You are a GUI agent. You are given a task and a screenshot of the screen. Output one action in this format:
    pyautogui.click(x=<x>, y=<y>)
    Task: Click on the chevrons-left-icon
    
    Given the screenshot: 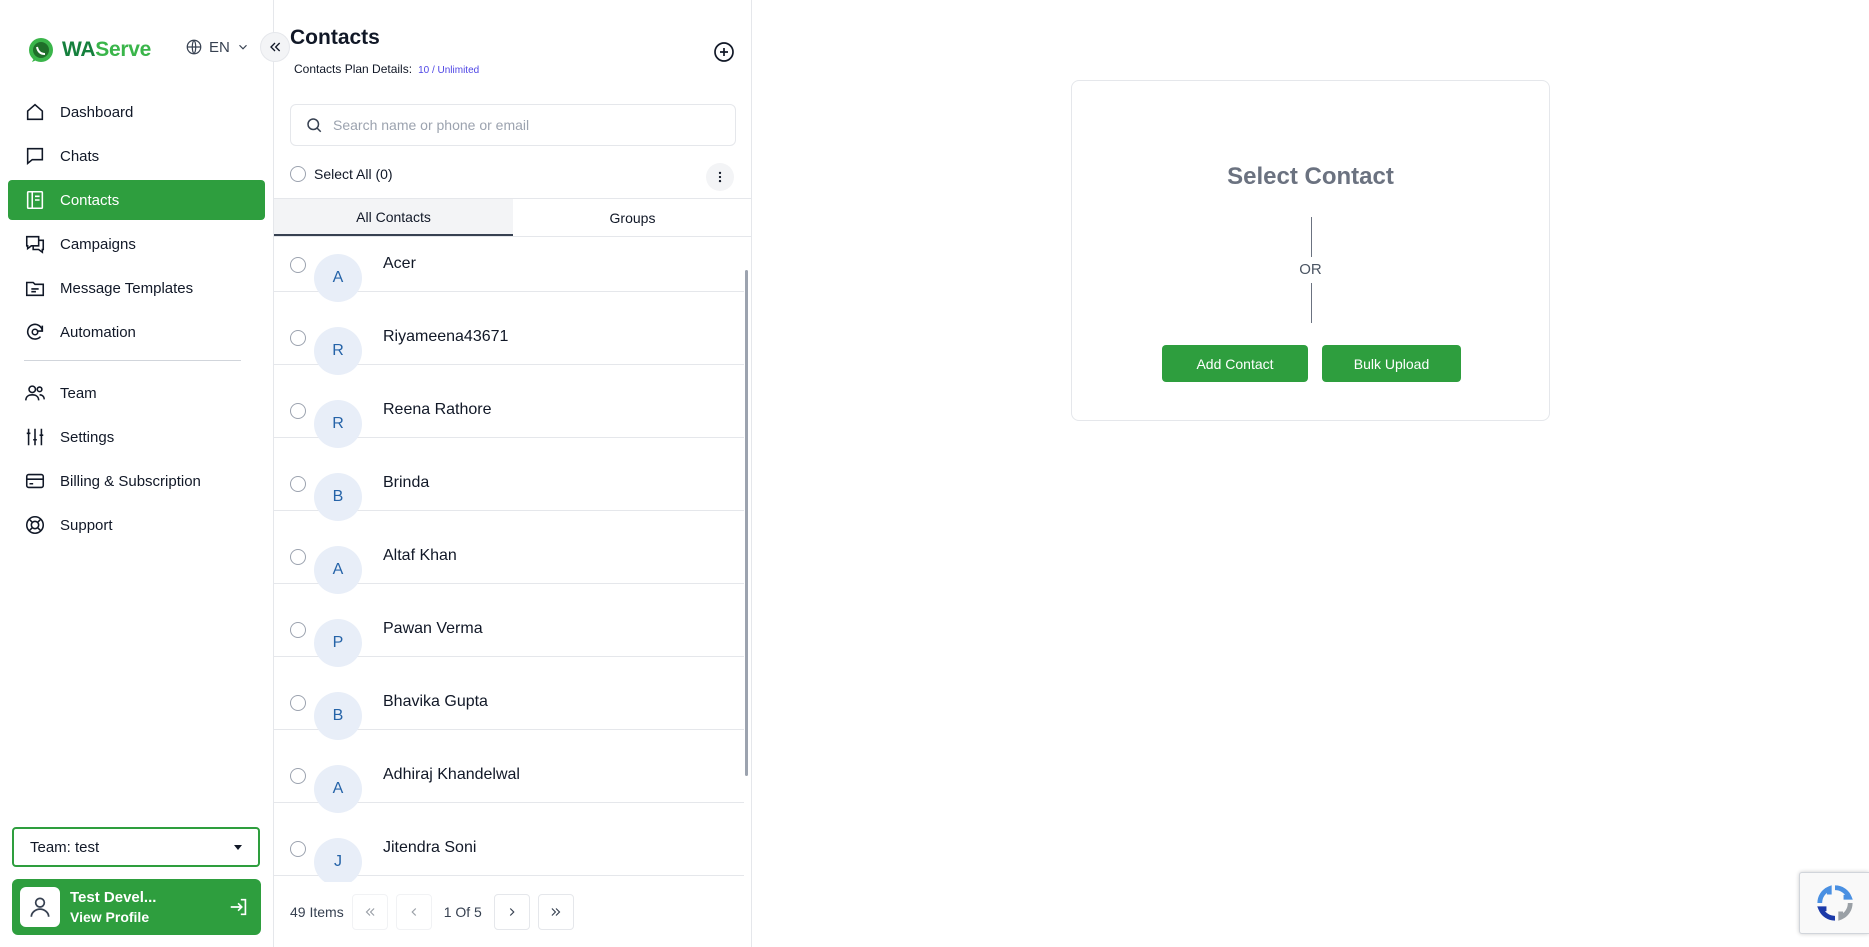 What is the action you would take?
    pyautogui.click(x=275, y=47)
    